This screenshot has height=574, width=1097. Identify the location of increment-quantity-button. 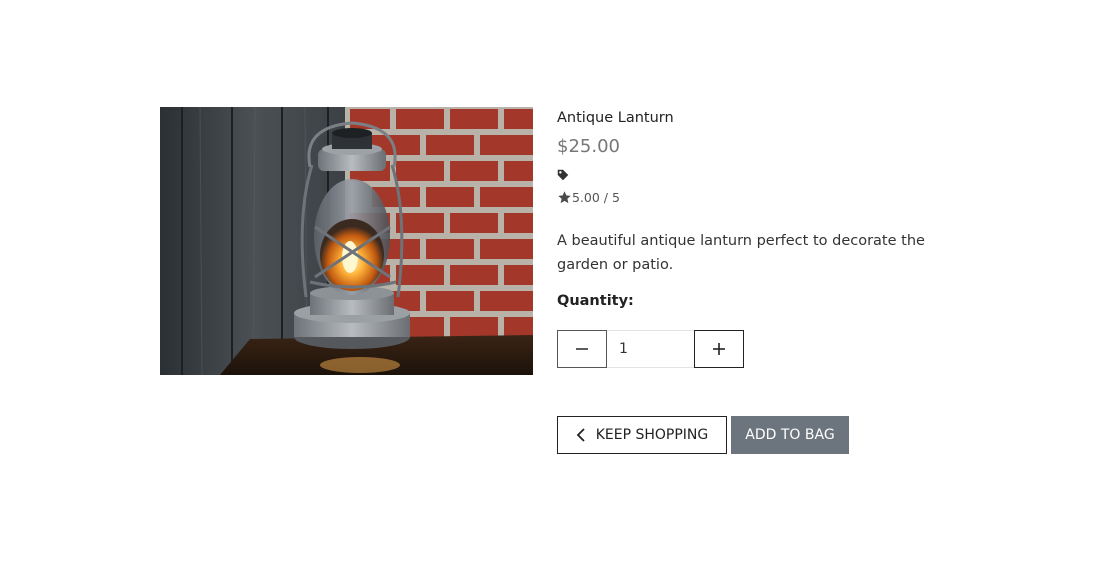
(719, 349).